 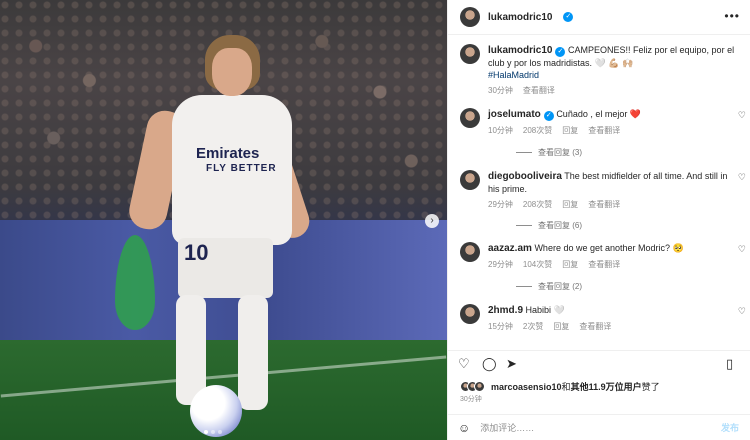 I want to click on comment-likes: 2次赞, so click(x=533, y=327).